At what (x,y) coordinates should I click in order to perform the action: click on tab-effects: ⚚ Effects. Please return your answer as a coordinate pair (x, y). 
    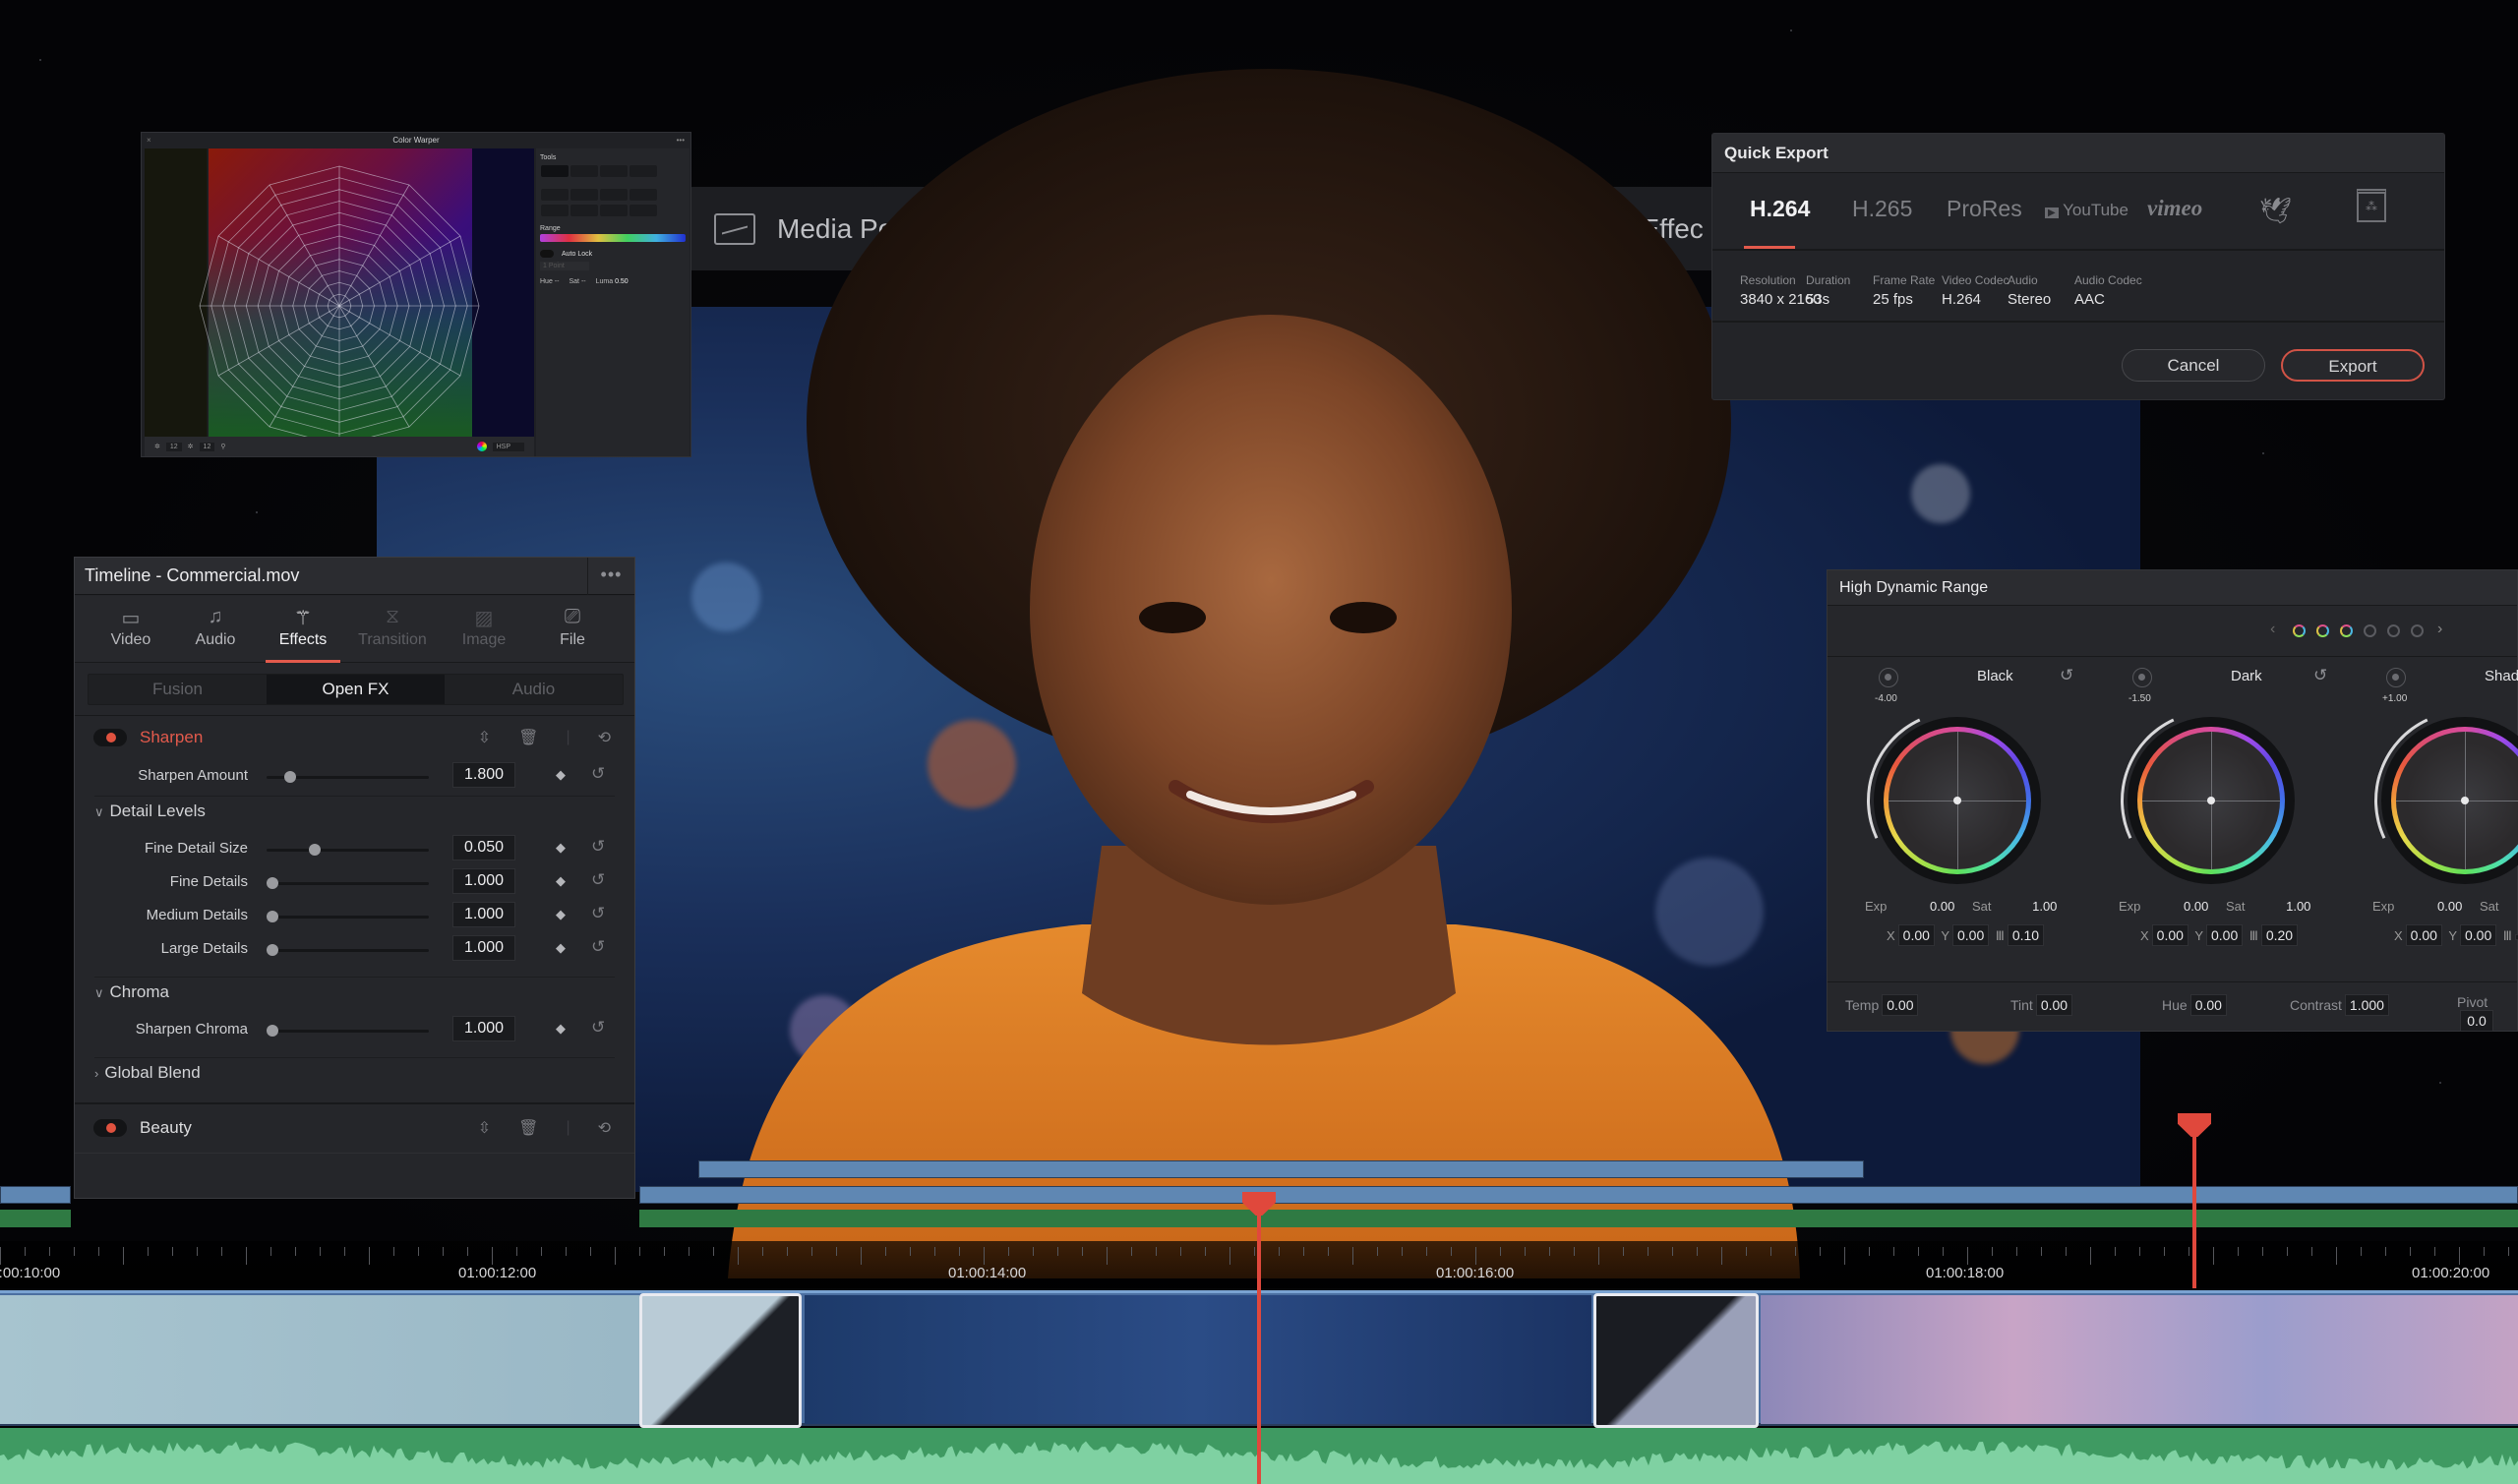
    Looking at the image, I should click on (303, 629).